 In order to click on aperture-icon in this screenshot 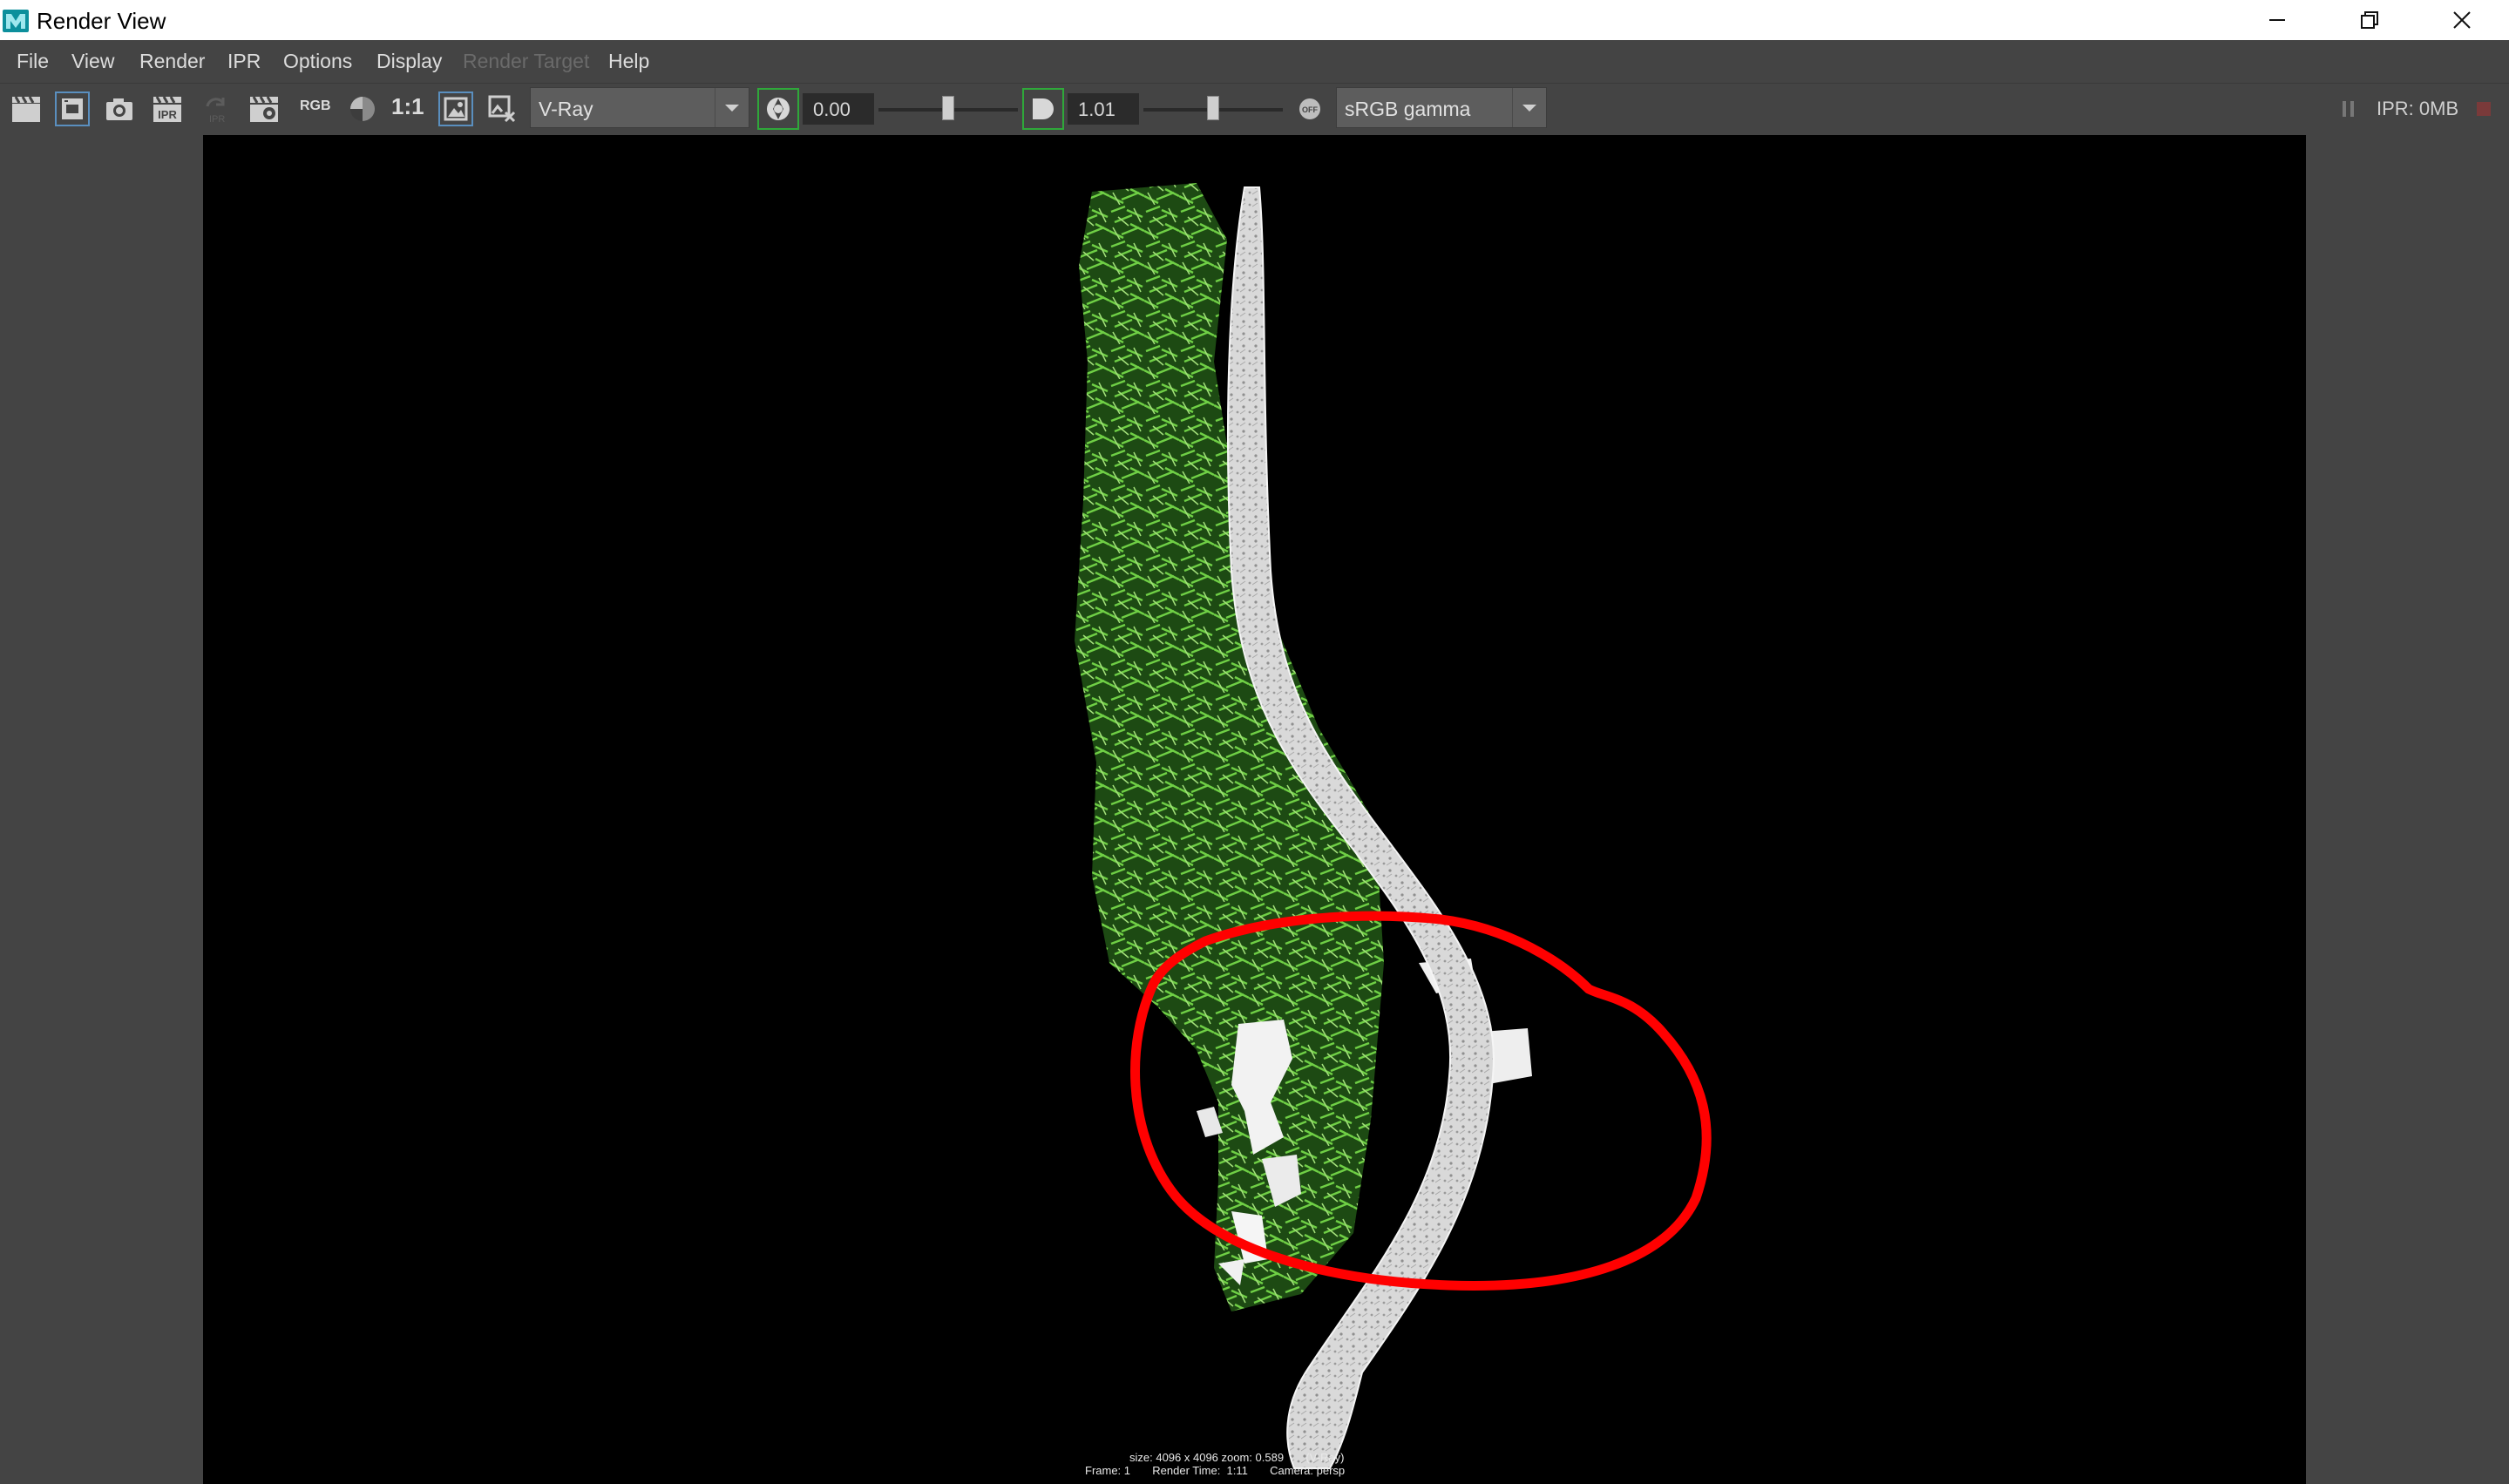, I will do `click(778, 109)`.